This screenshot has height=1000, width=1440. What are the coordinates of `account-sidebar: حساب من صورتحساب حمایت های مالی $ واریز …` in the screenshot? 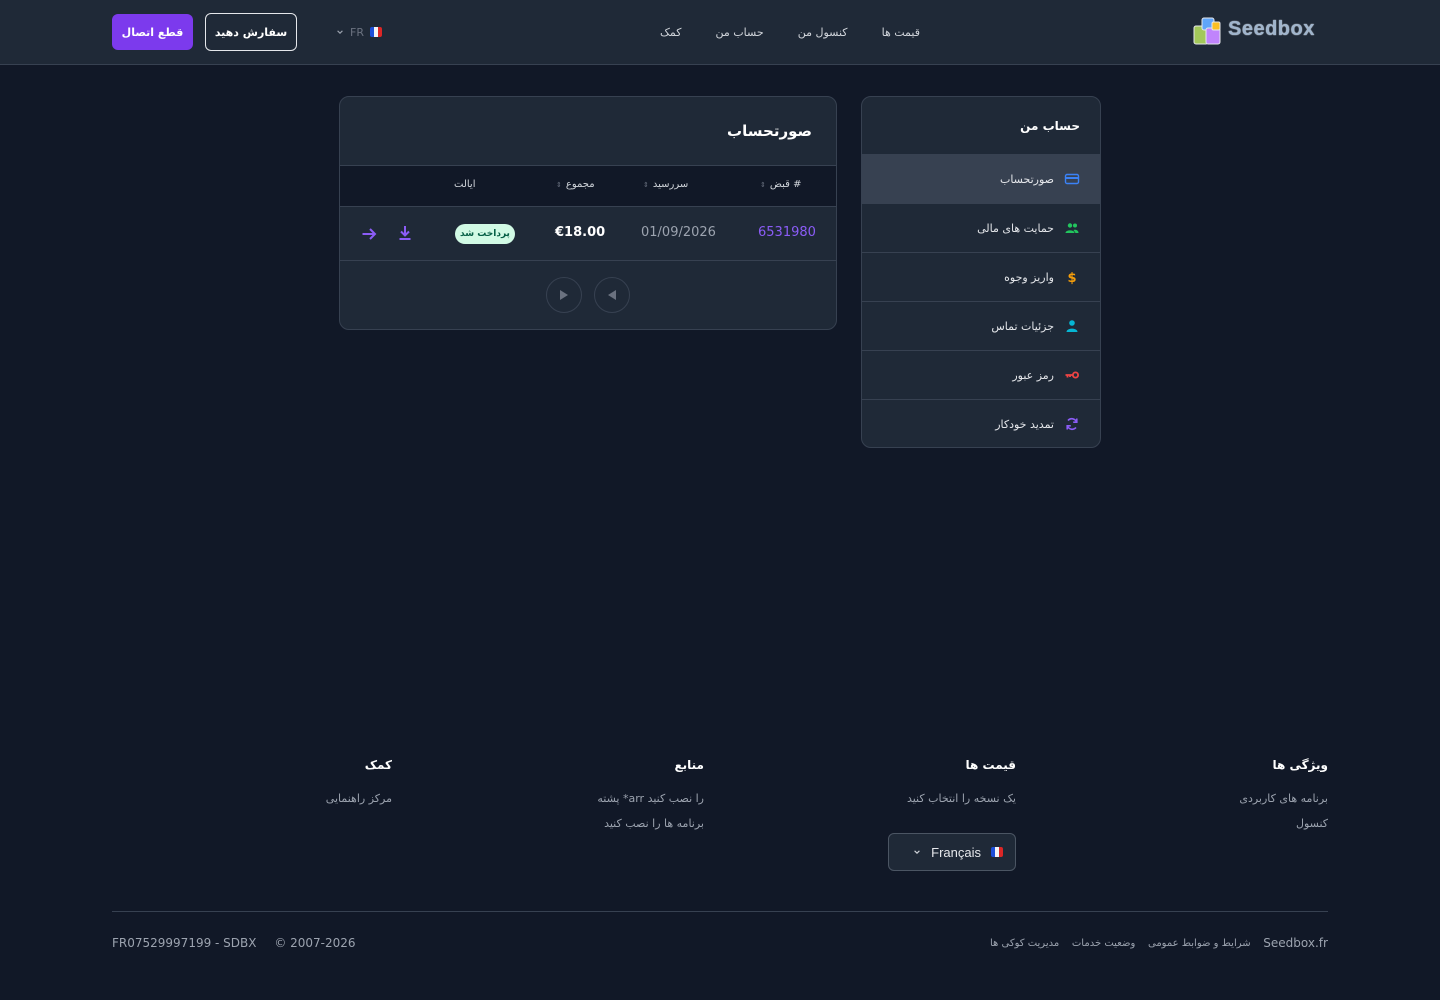 It's located at (981, 272).